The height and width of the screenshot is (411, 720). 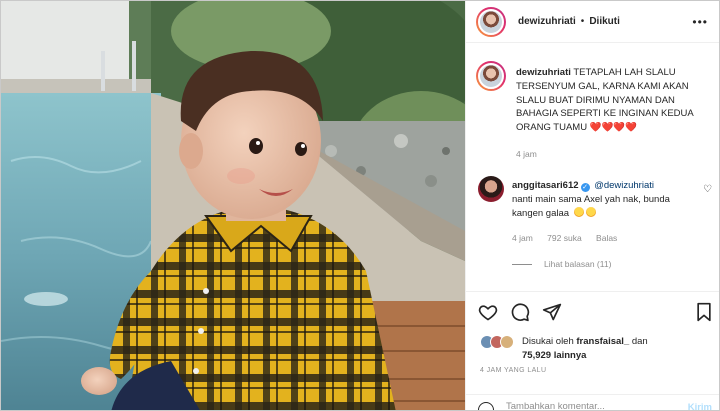 What do you see at coordinates (586, 405) in the screenshot?
I see `comment-input` at bounding box center [586, 405].